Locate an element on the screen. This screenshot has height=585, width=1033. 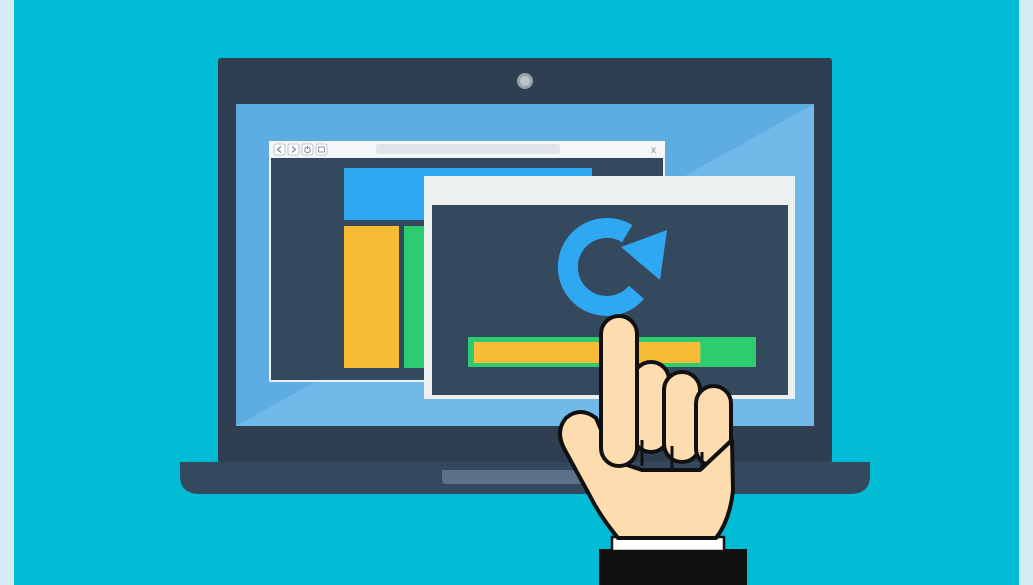
back-window-address-bar is located at coordinates (468, 149).